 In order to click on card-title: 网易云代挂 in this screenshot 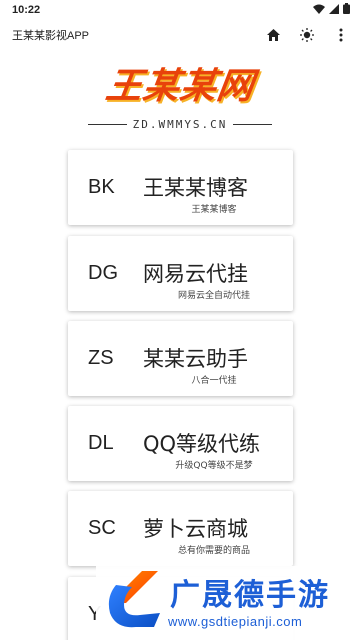, I will do `click(195, 274)`.